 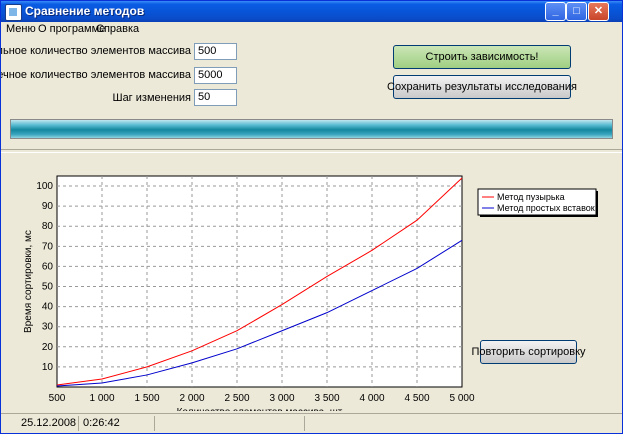 What do you see at coordinates (191, 398) in the screenshot?
I see `x-tick-label: 2 000` at bounding box center [191, 398].